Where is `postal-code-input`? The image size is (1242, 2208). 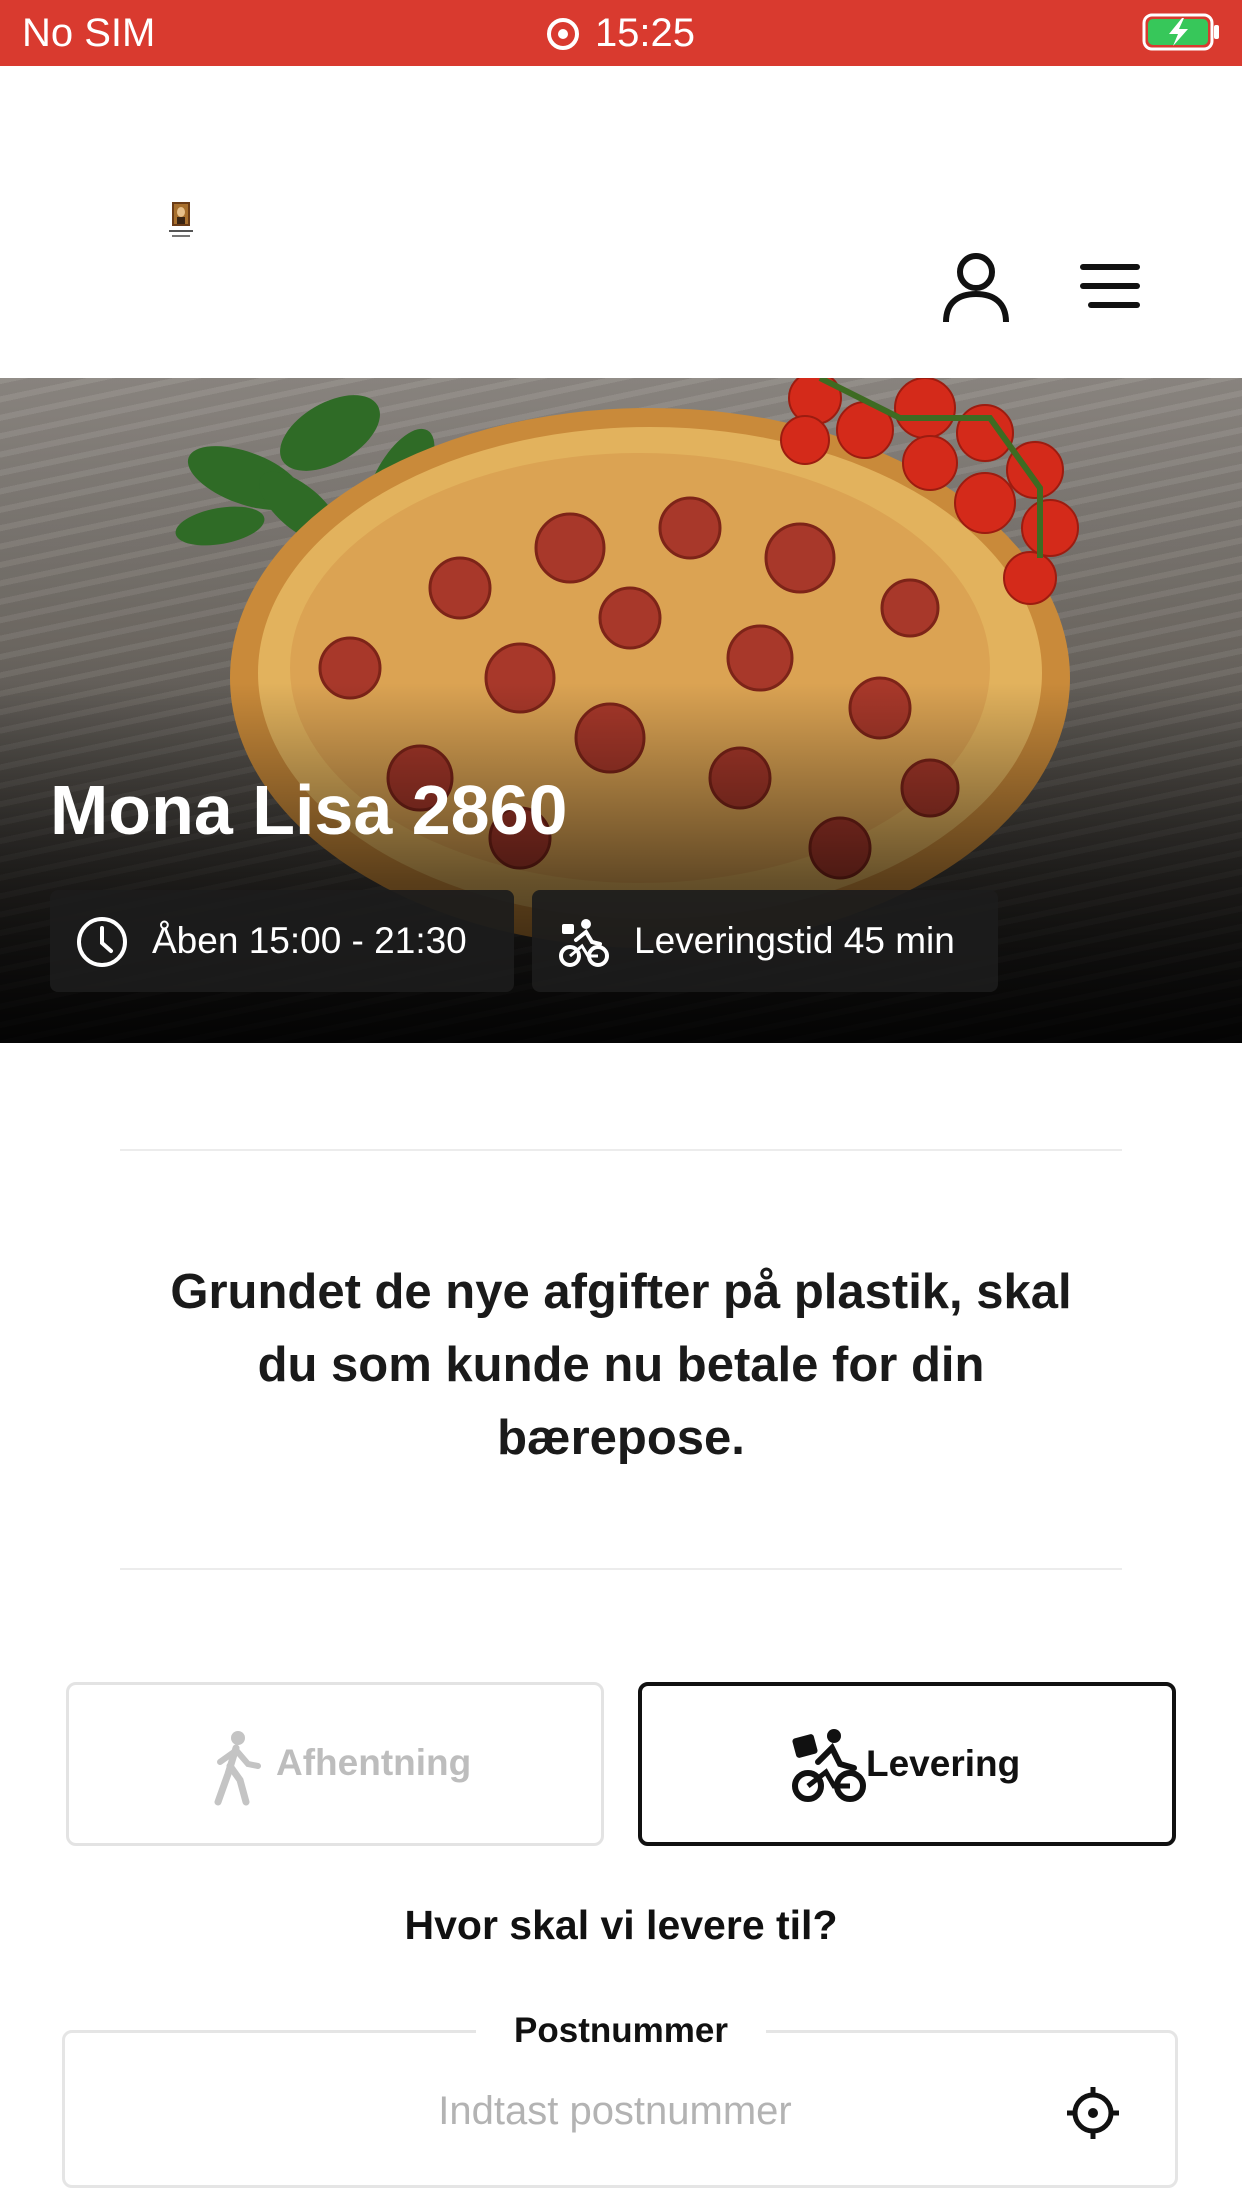
postal-code-input is located at coordinates (615, 2111).